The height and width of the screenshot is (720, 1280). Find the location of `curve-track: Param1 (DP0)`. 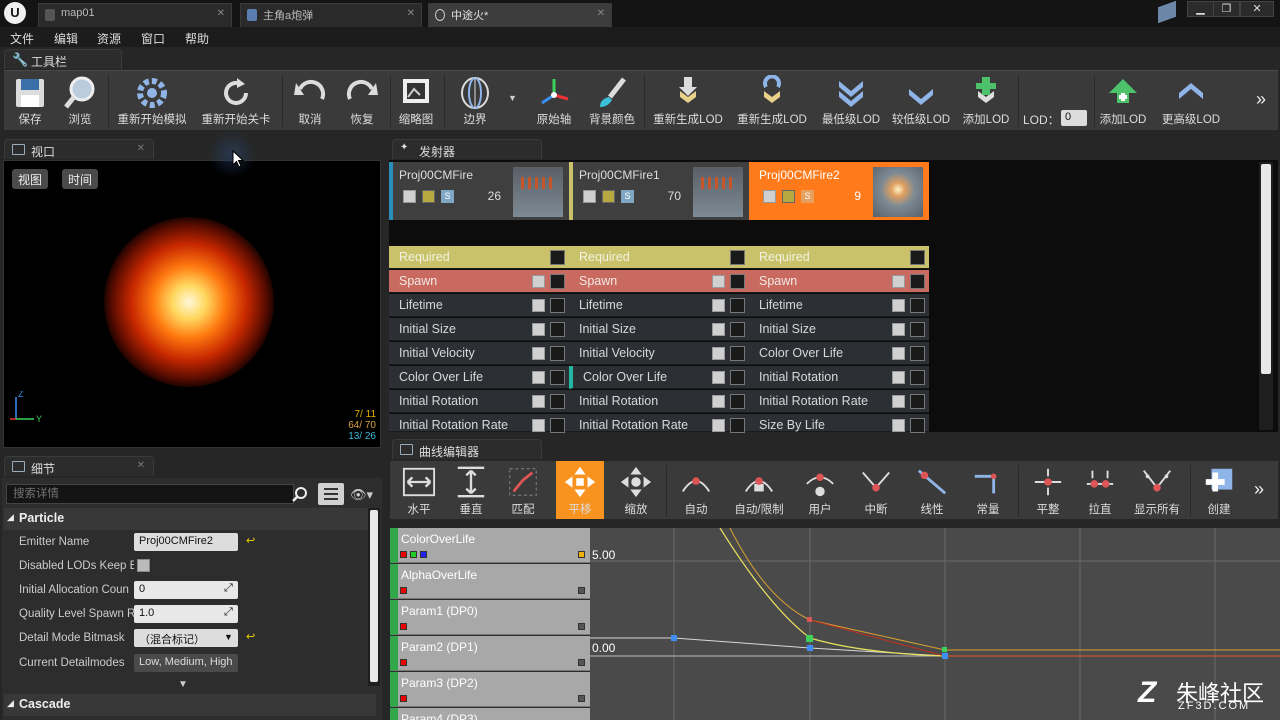

curve-track: Param1 (DP0) is located at coordinates (490, 617).